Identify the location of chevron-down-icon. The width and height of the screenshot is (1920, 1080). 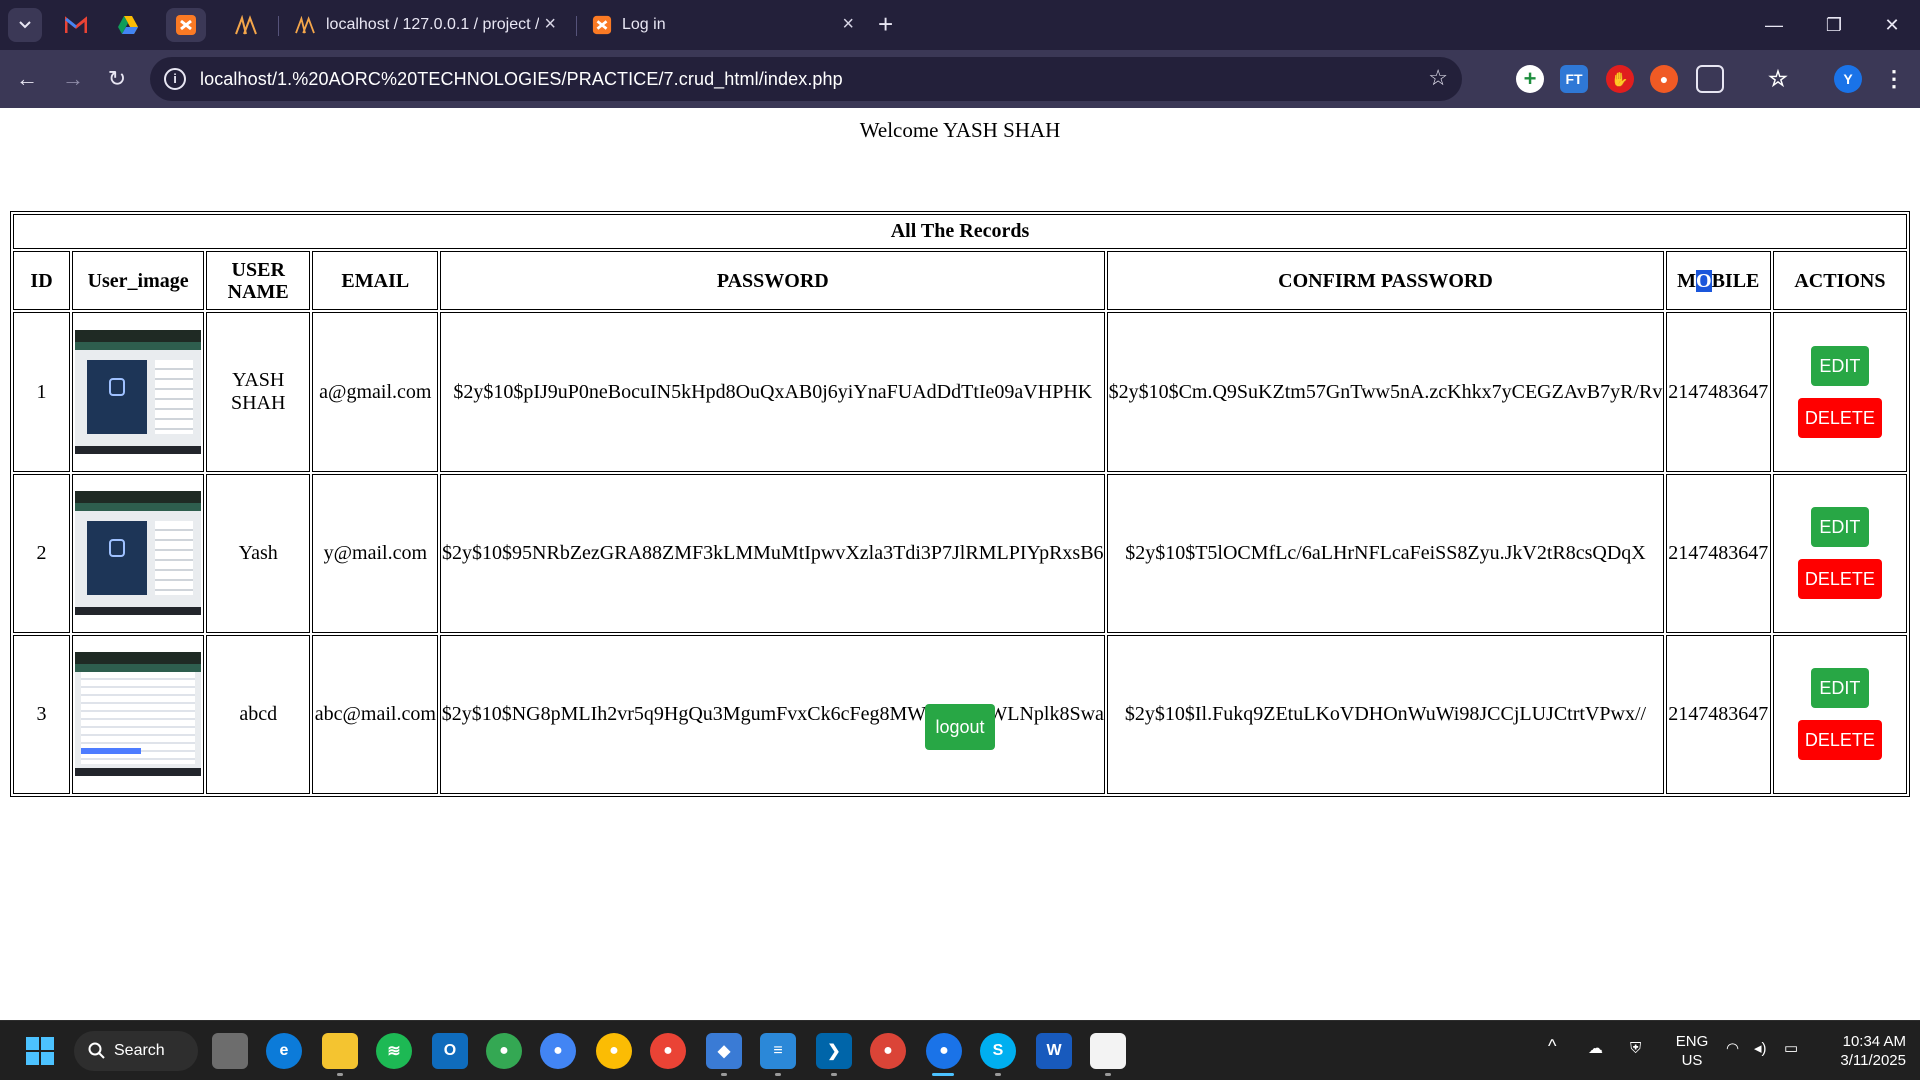
(25, 25).